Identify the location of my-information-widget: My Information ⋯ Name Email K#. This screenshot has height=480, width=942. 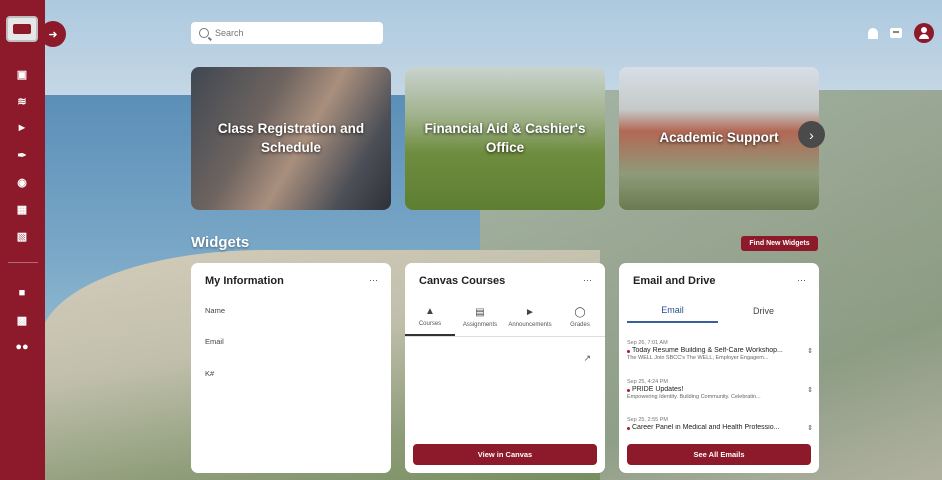
(291, 368).